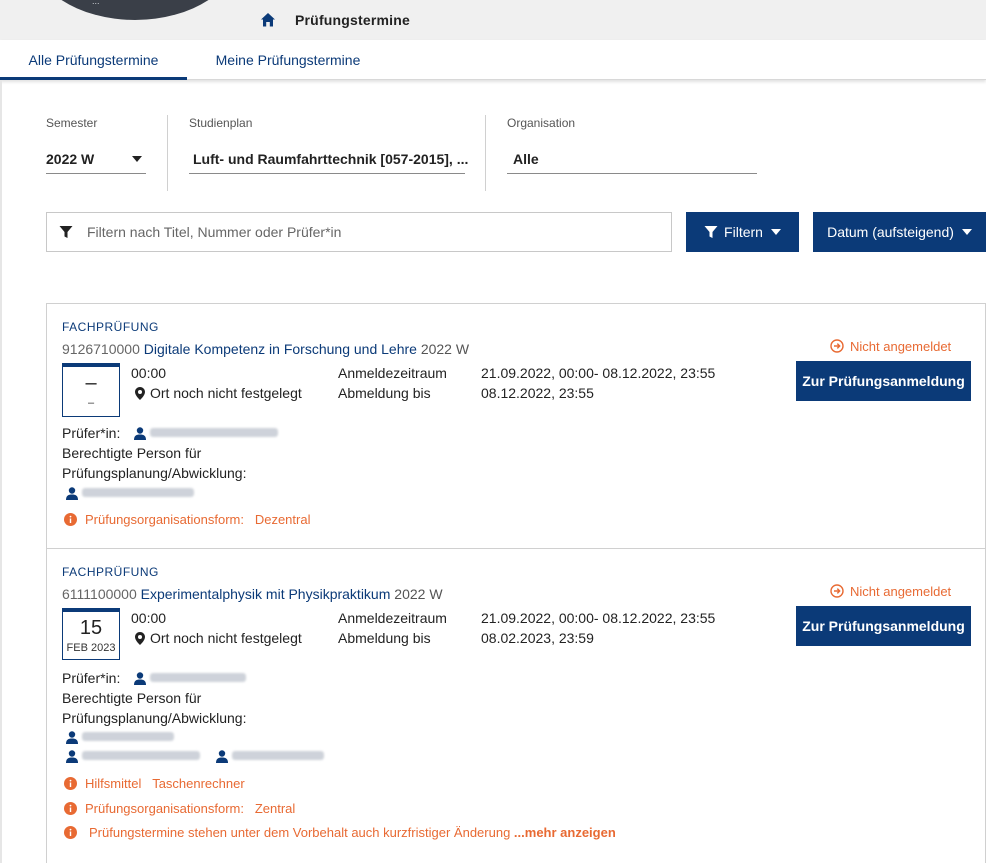 The width and height of the screenshot is (986, 863). What do you see at coordinates (537, 393) in the screenshot?
I see `deregistration-value: 08.12.2022, 23:55` at bounding box center [537, 393].